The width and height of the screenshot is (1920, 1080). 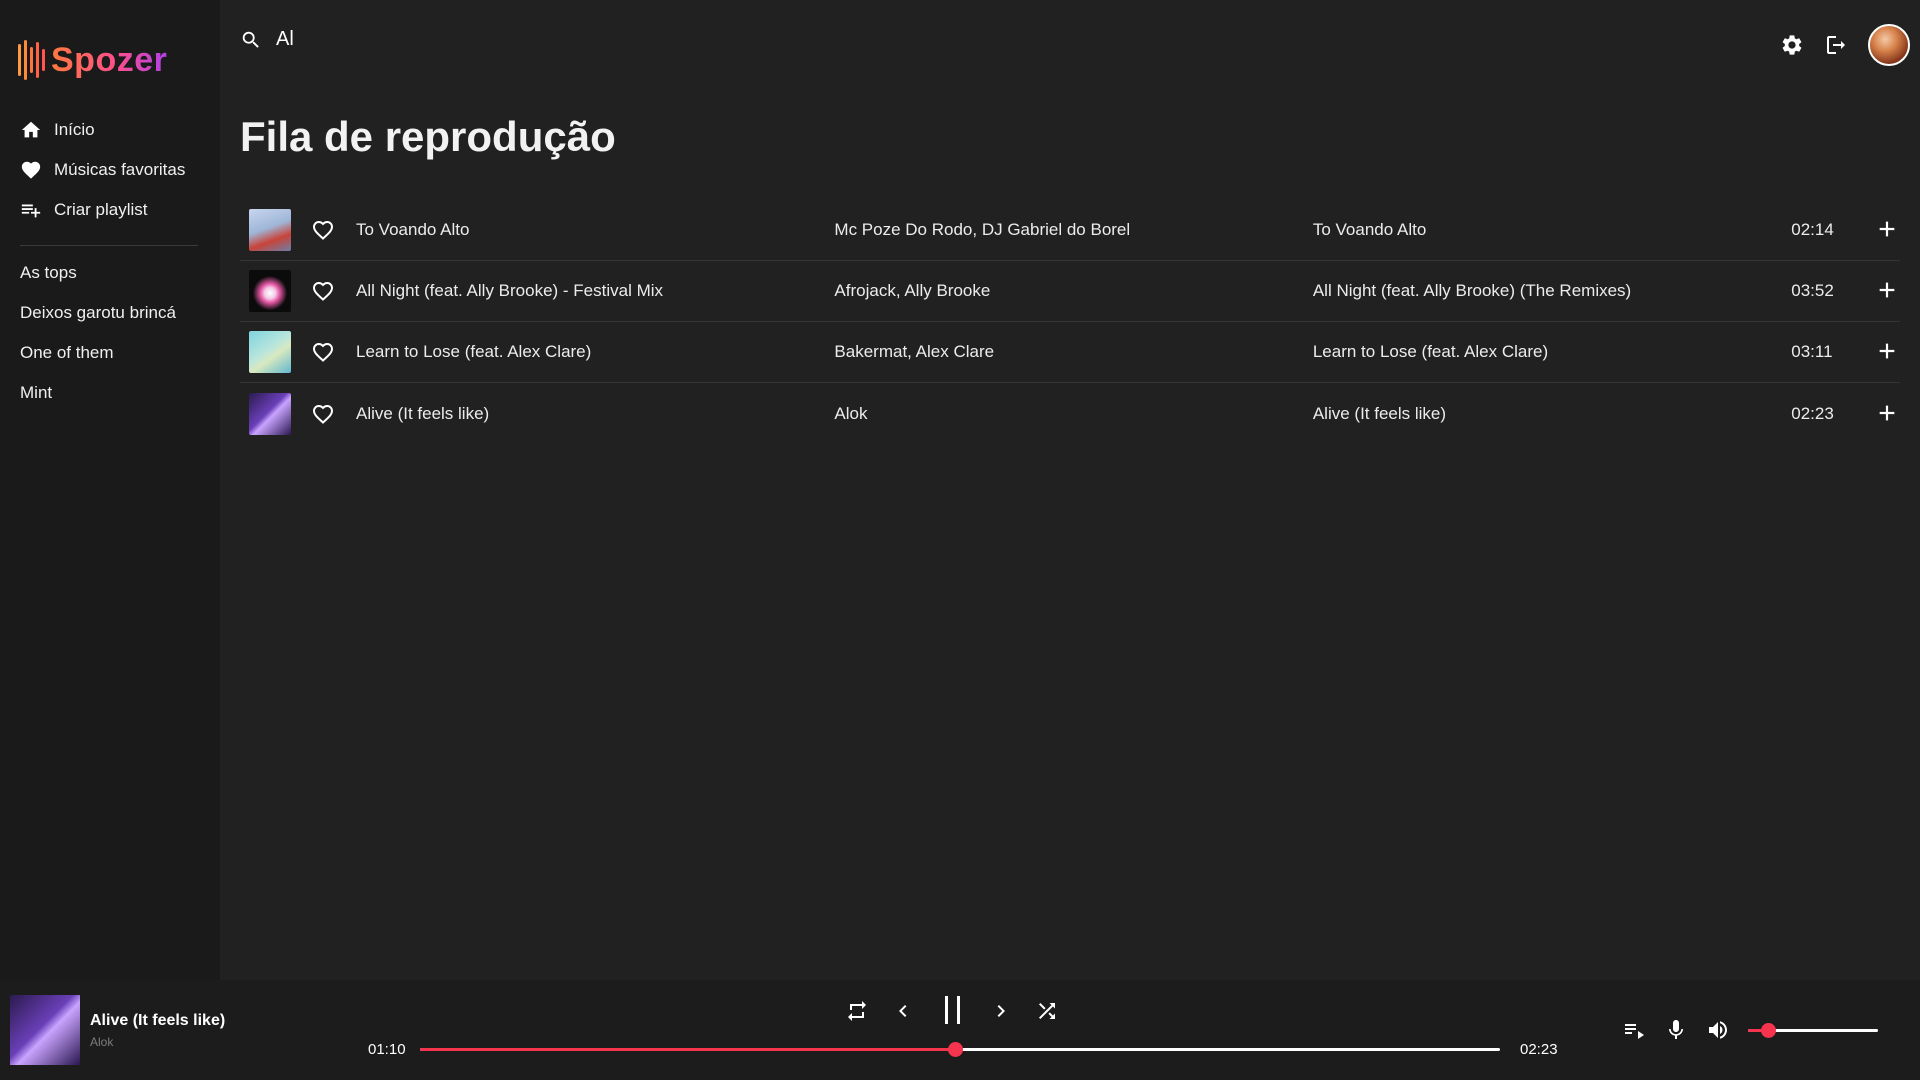 What do you see at coordinates (31, 60) in the screenshot?
I see `logo-icon` at bounding box center [31, 60].